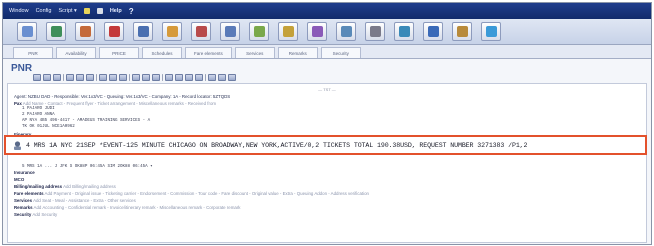  What do you see at coordinates (48, 127) in the screenshot?
I see `pax-line: TK OK 01JUL NCE1A0962` at bounding box center [48, 127].